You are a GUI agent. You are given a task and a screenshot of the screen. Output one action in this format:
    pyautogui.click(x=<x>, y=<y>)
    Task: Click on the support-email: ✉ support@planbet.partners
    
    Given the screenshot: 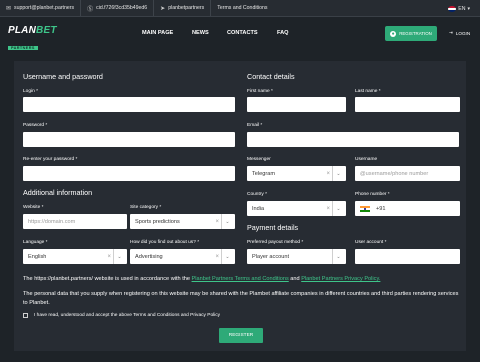 What is the action you would take?
    pyautogui.click(x=41, y=8)
    